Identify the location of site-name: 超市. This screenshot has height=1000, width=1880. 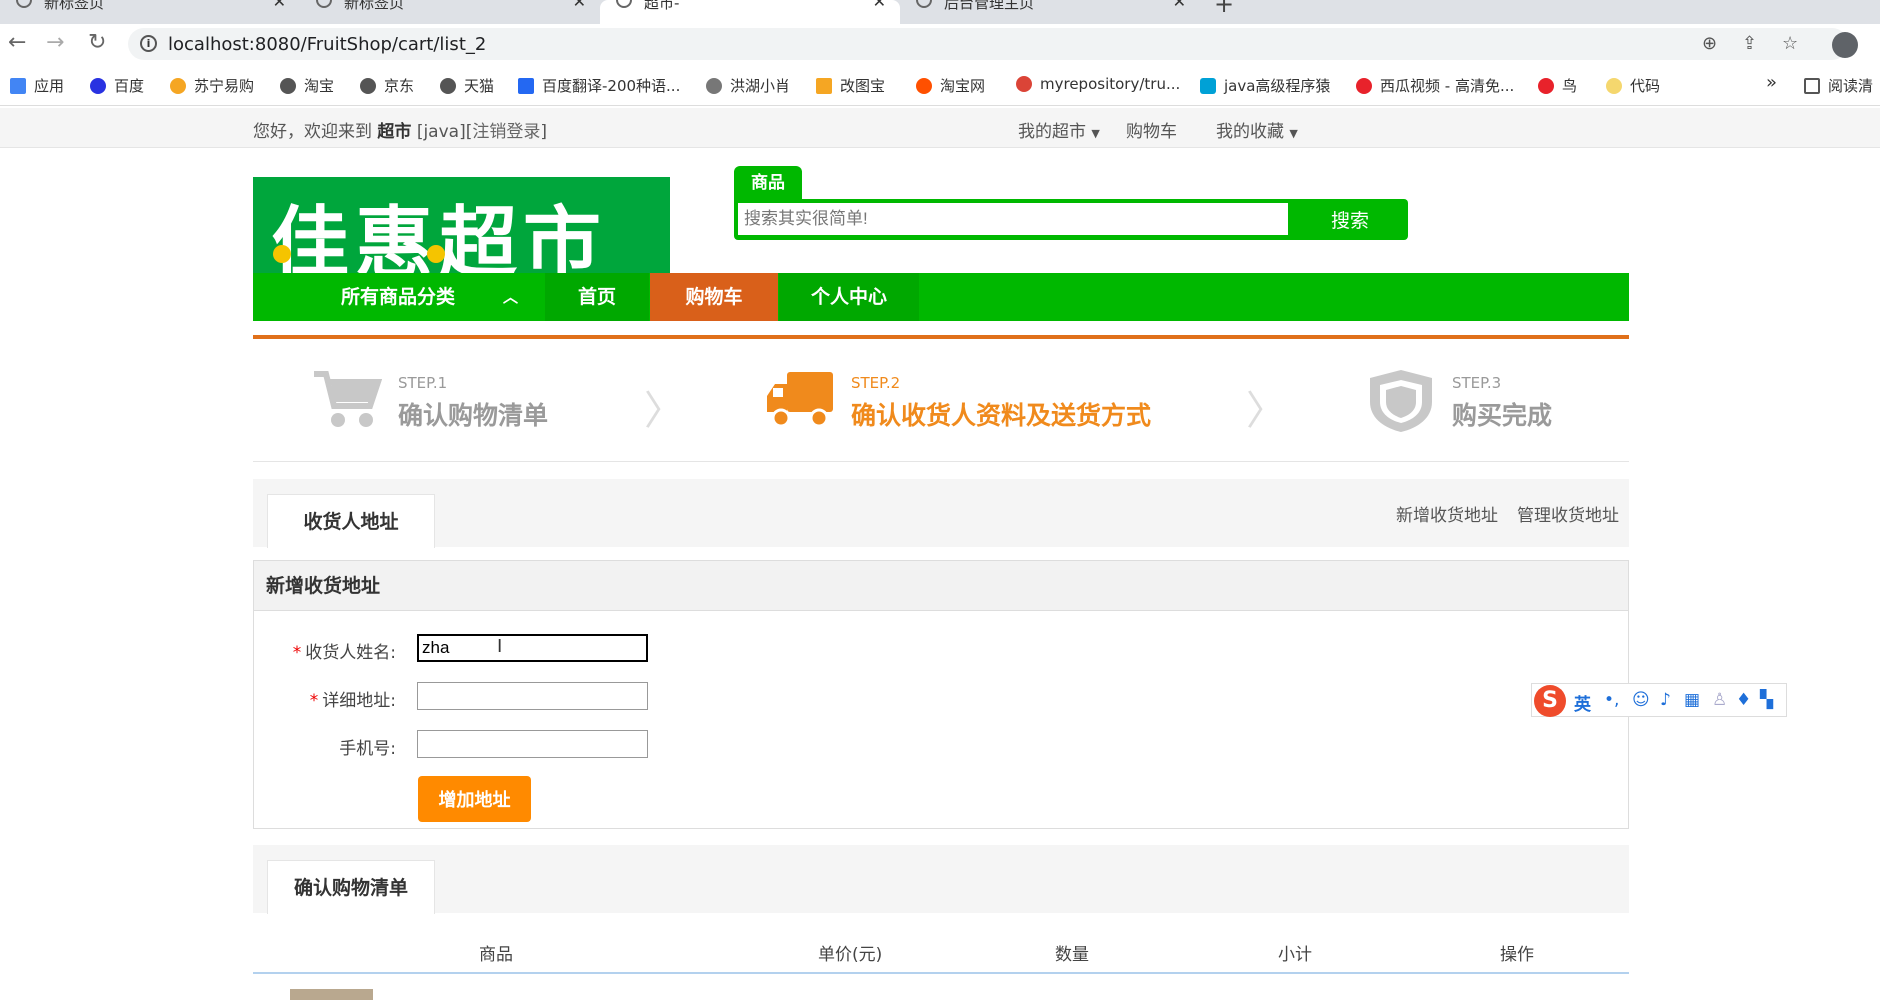
(394, 132).